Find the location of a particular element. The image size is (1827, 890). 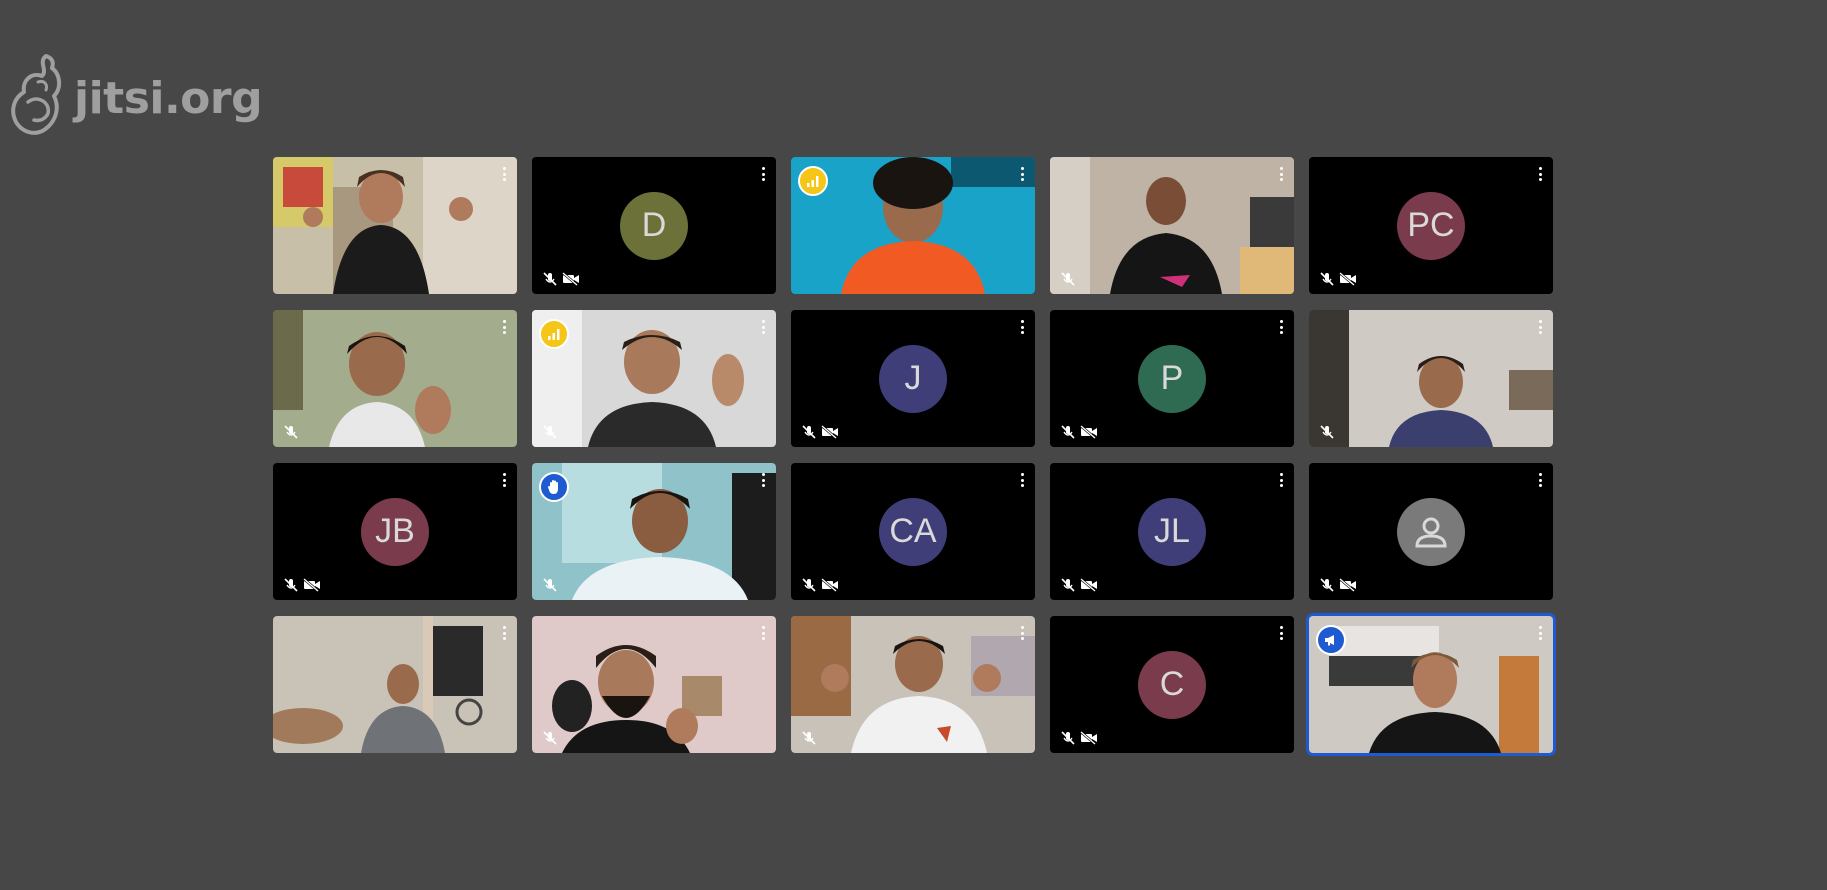

avatar: P is located at coordinates (1172, 378).